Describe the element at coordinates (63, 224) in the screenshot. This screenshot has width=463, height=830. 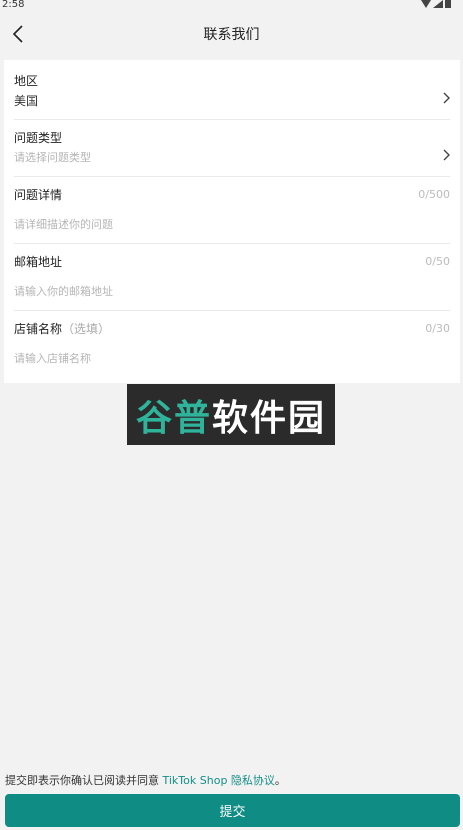
I see `issue-detail-input: 请详细描述你的问题` at that location.